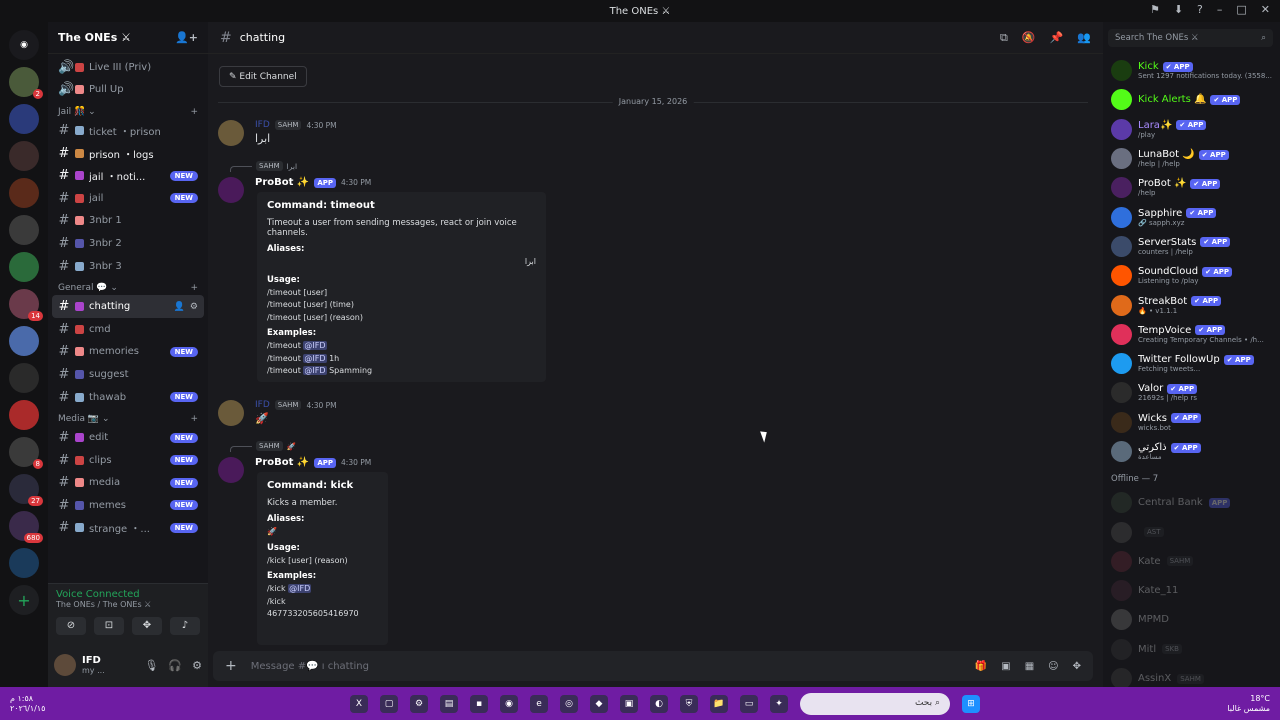  Describe the element at coordinates (1029, 666) in the screenshot. I see `sticker-icon: ▦` at that location.